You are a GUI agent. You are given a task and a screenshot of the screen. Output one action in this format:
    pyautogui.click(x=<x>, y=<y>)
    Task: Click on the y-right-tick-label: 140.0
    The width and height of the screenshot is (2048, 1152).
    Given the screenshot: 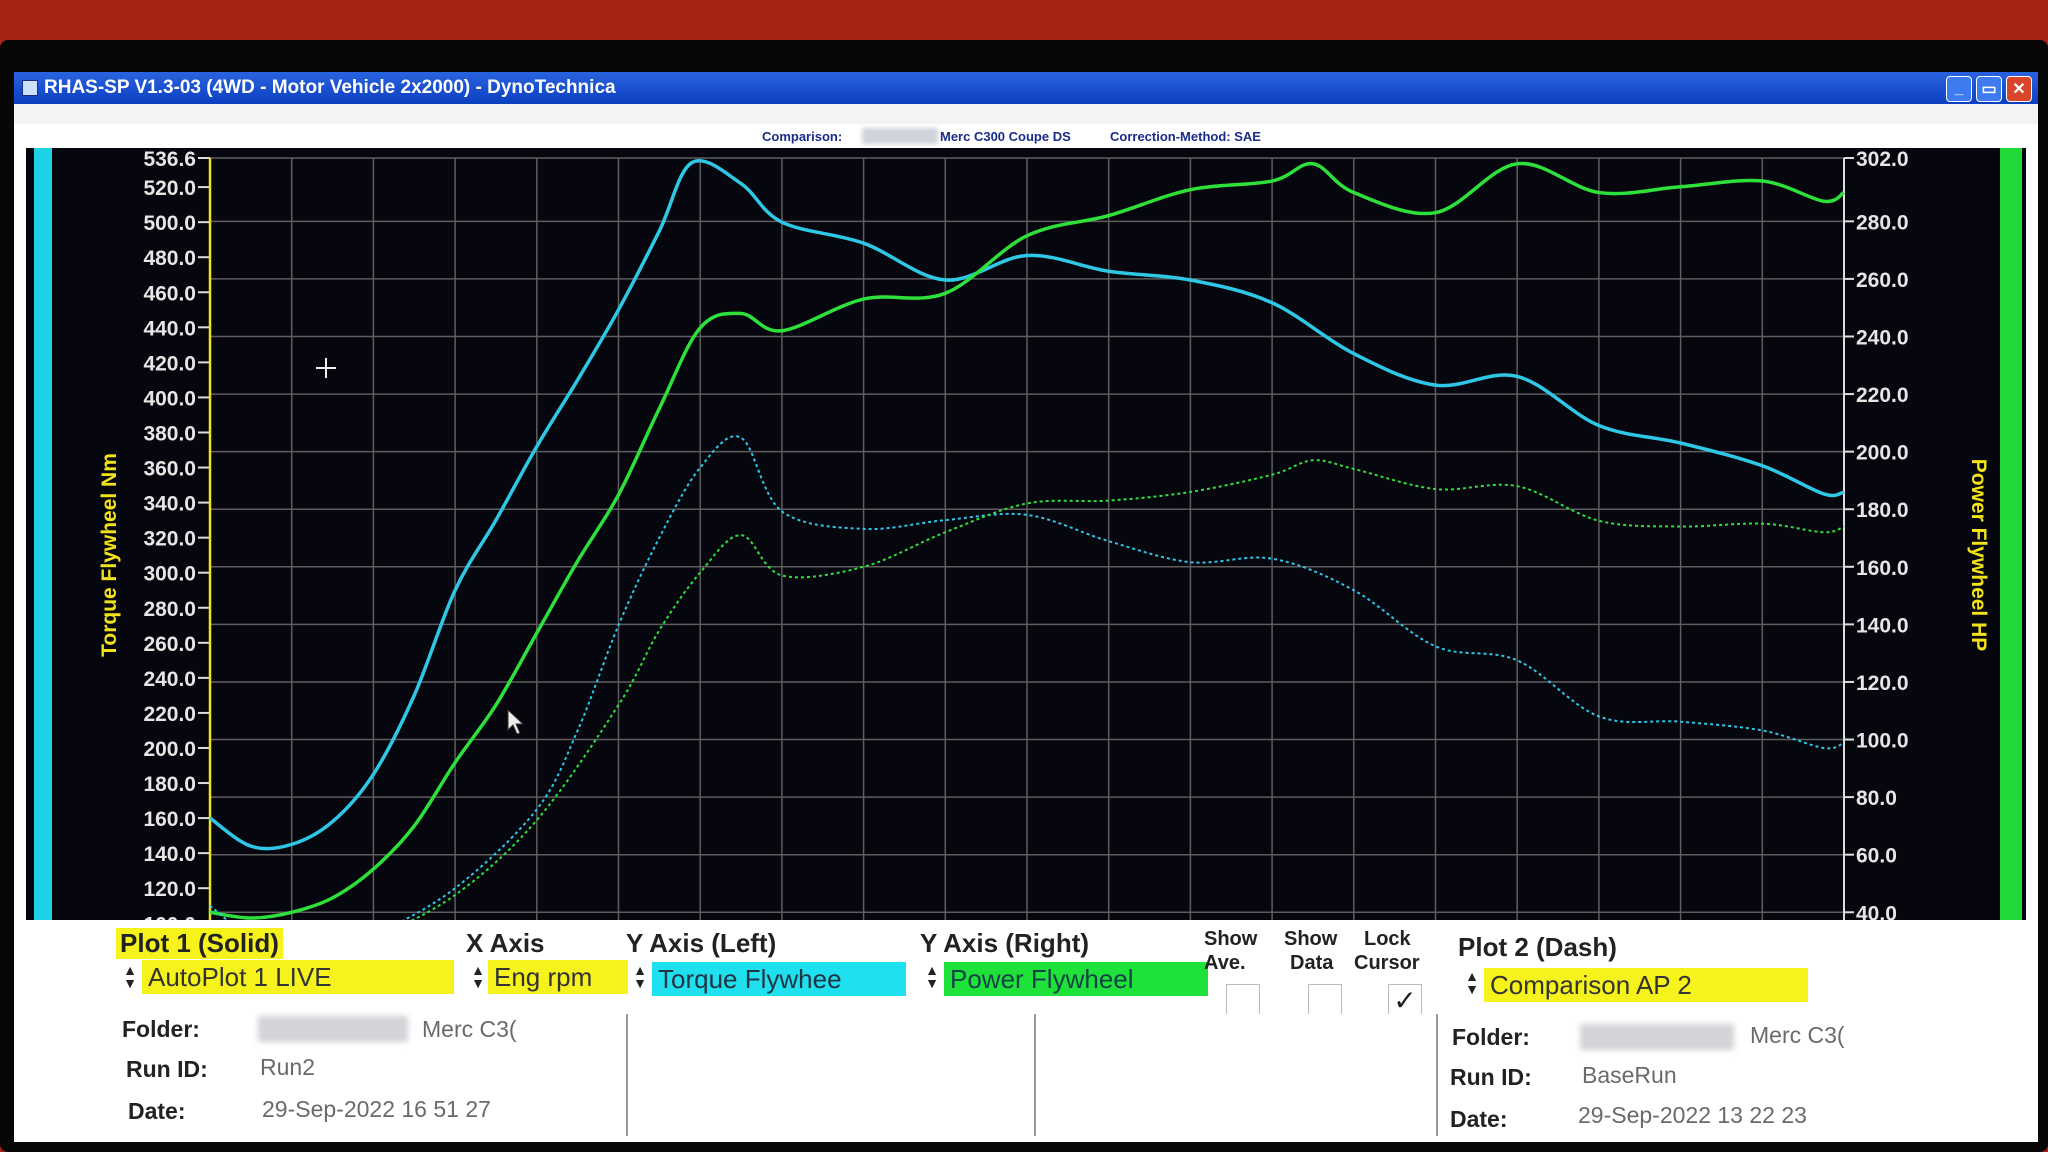 What is the action you would take?
    pyautogui.click(x=1882, y=625)
    